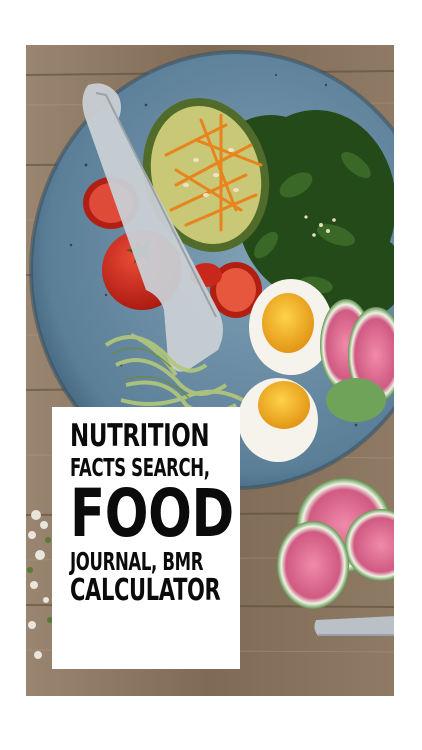 This screenshot has height=750, width=422. What do you see at coordinates (152, 514) in the screenshot?
I see `caption-line-3: FOOD` at bounding box center [152, 514].